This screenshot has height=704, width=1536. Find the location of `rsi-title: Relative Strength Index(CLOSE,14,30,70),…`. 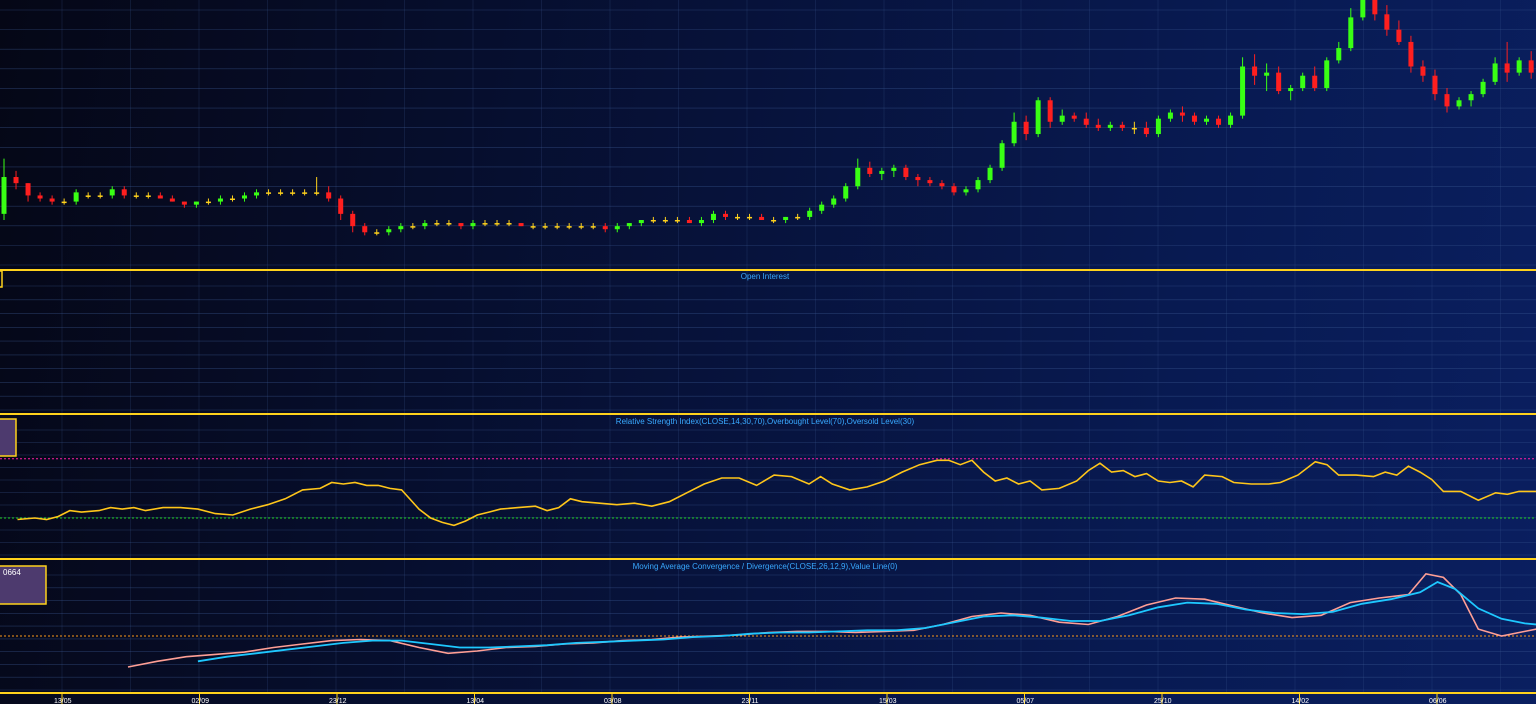

rsi-title: Relative Strength Index(CLOSE,14,30,70),… is located at coordinates (765, 421).